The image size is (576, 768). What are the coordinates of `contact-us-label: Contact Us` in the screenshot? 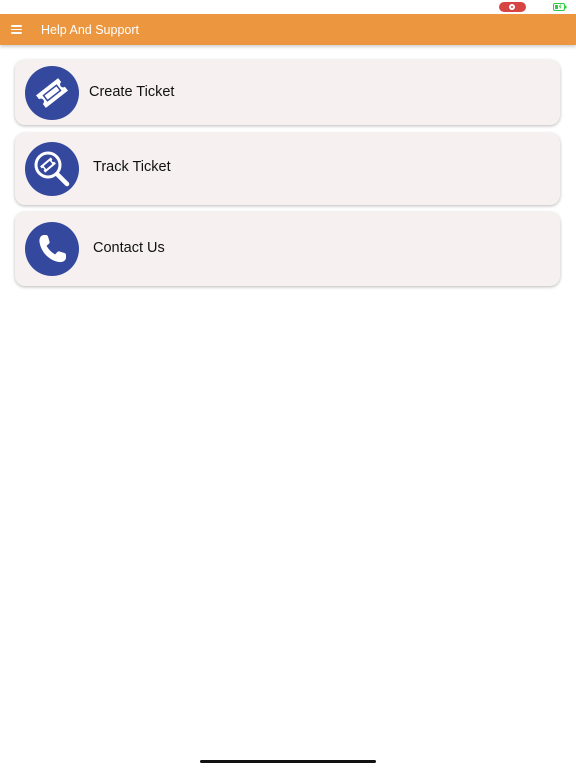 It's located at (129, 248).